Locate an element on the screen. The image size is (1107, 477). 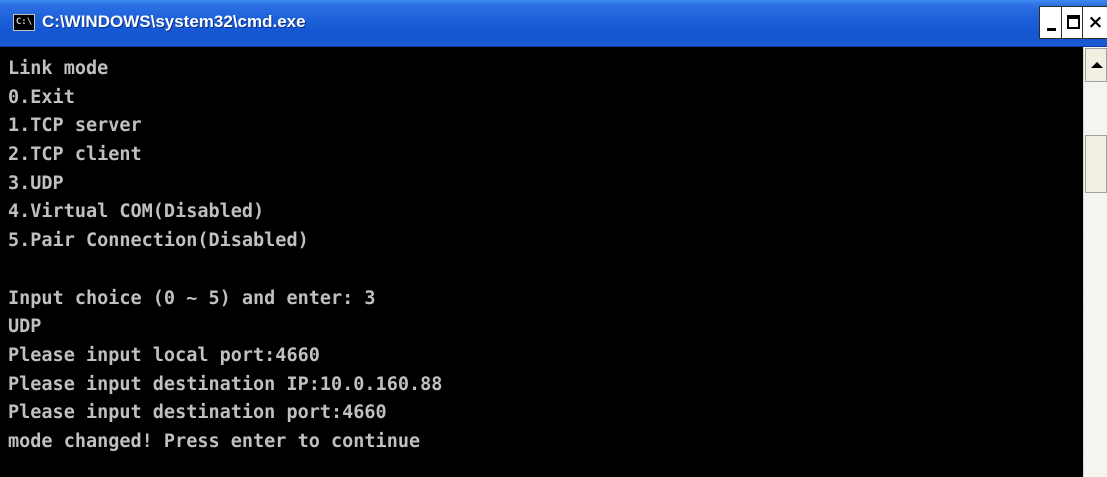
minimize-icon is located at coordinates (1051, 29).